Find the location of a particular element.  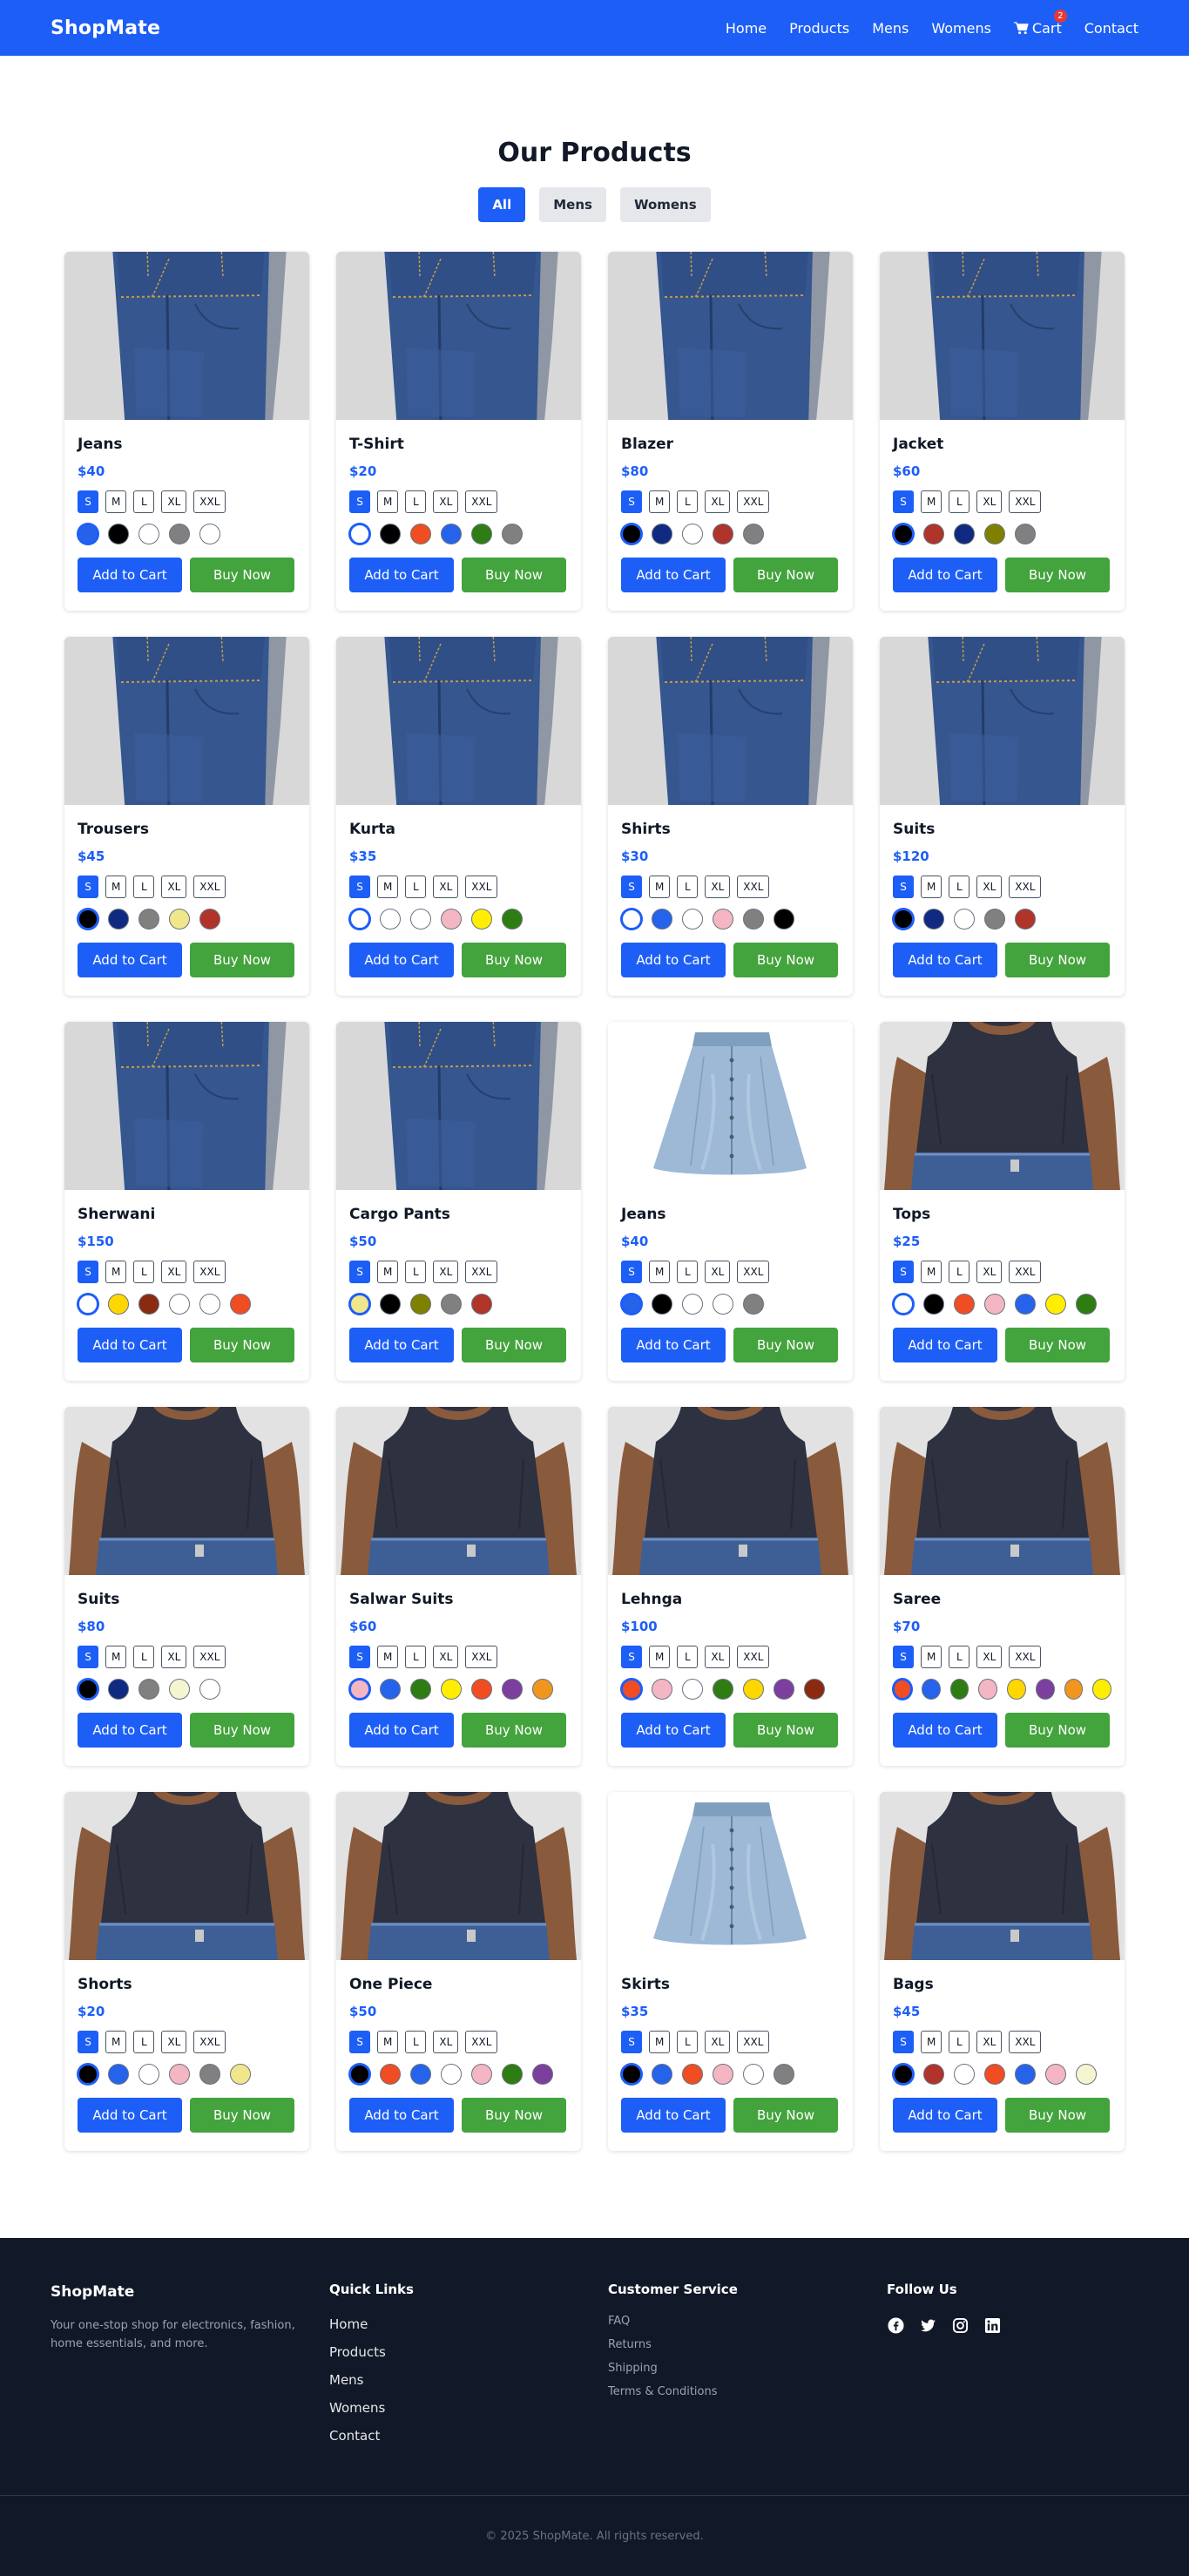

twitter-icon is located at coordinates (928, 2325).